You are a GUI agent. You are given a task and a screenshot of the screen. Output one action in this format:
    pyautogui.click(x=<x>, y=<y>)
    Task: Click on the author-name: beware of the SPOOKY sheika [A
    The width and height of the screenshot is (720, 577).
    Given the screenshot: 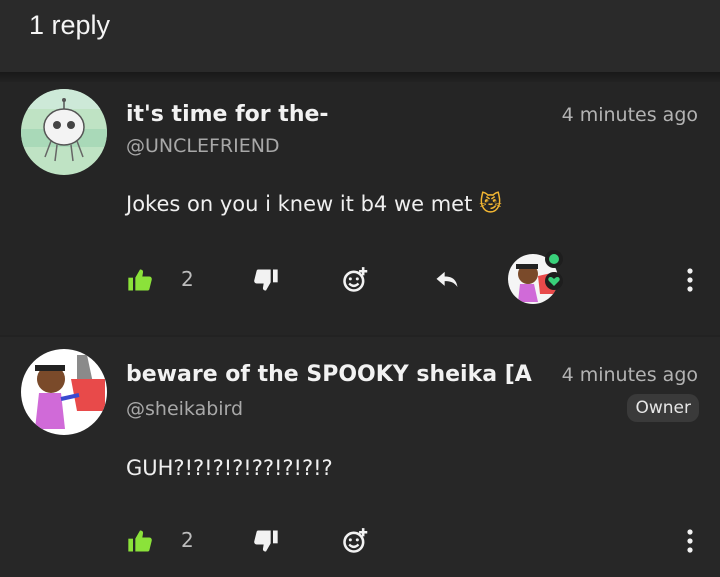 What is the action you would take?
    pyautogui.click(x=331, y=374)
    